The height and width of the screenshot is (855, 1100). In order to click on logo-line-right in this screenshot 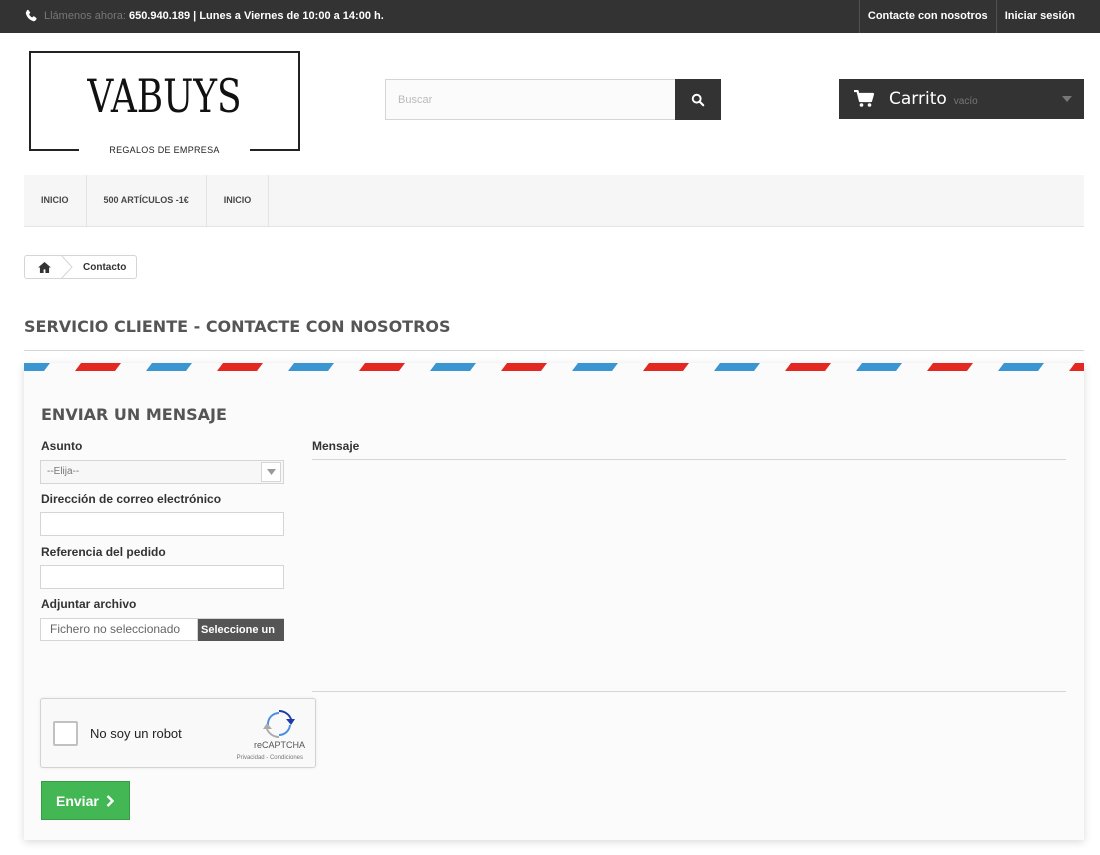, I will do `click(275, 150)`.